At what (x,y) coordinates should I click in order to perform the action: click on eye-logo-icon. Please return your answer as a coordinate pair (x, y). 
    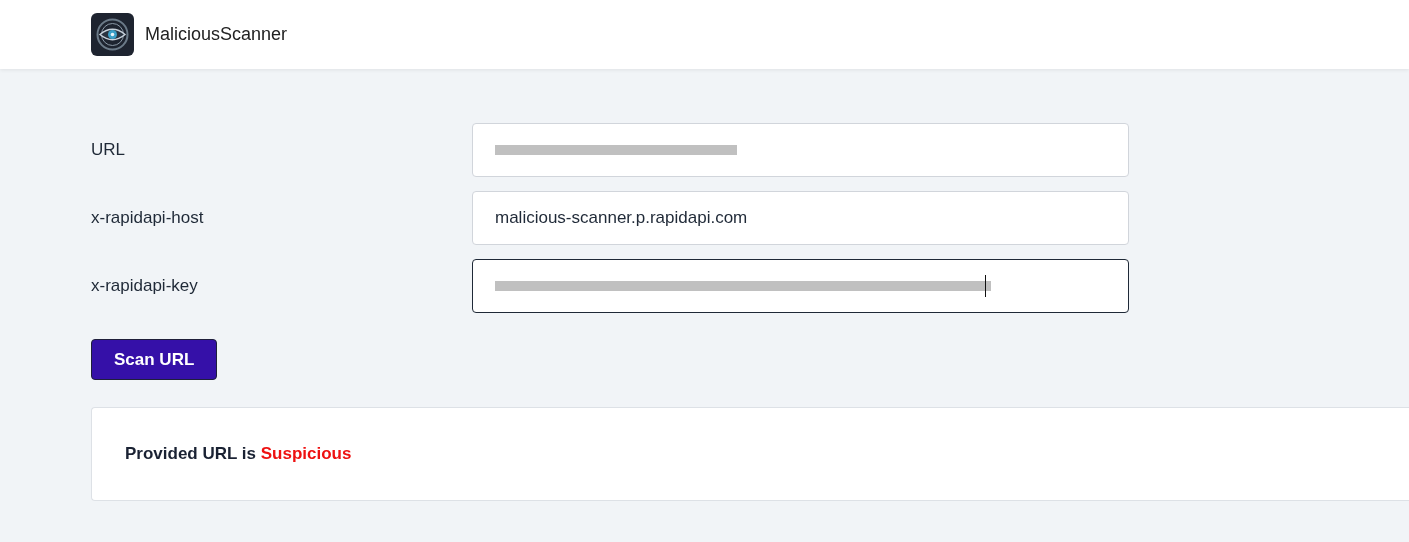
    Looking at the image, I should click on (112, 34).